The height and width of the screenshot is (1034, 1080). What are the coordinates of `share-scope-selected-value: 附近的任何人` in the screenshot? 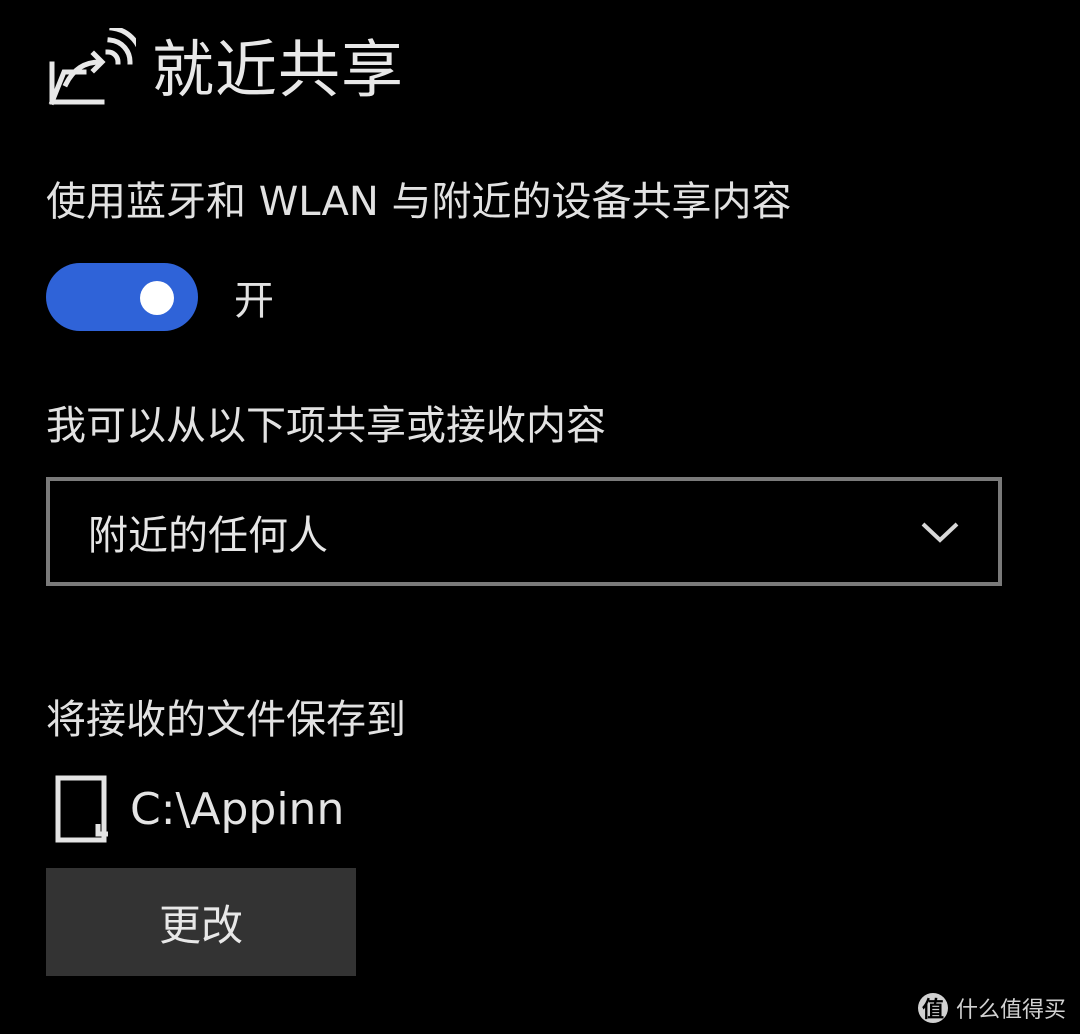 It's located at (208, 535).